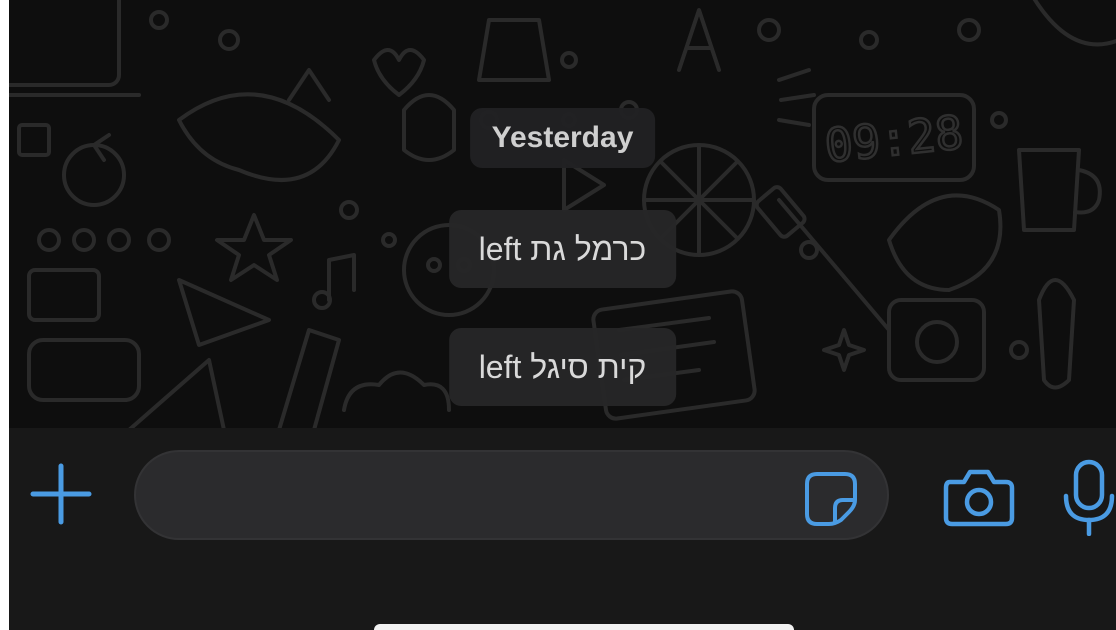  Describe the element at coordinates (562, 138) in the screenshot. I see `date-separator: Yesterday` at that location.